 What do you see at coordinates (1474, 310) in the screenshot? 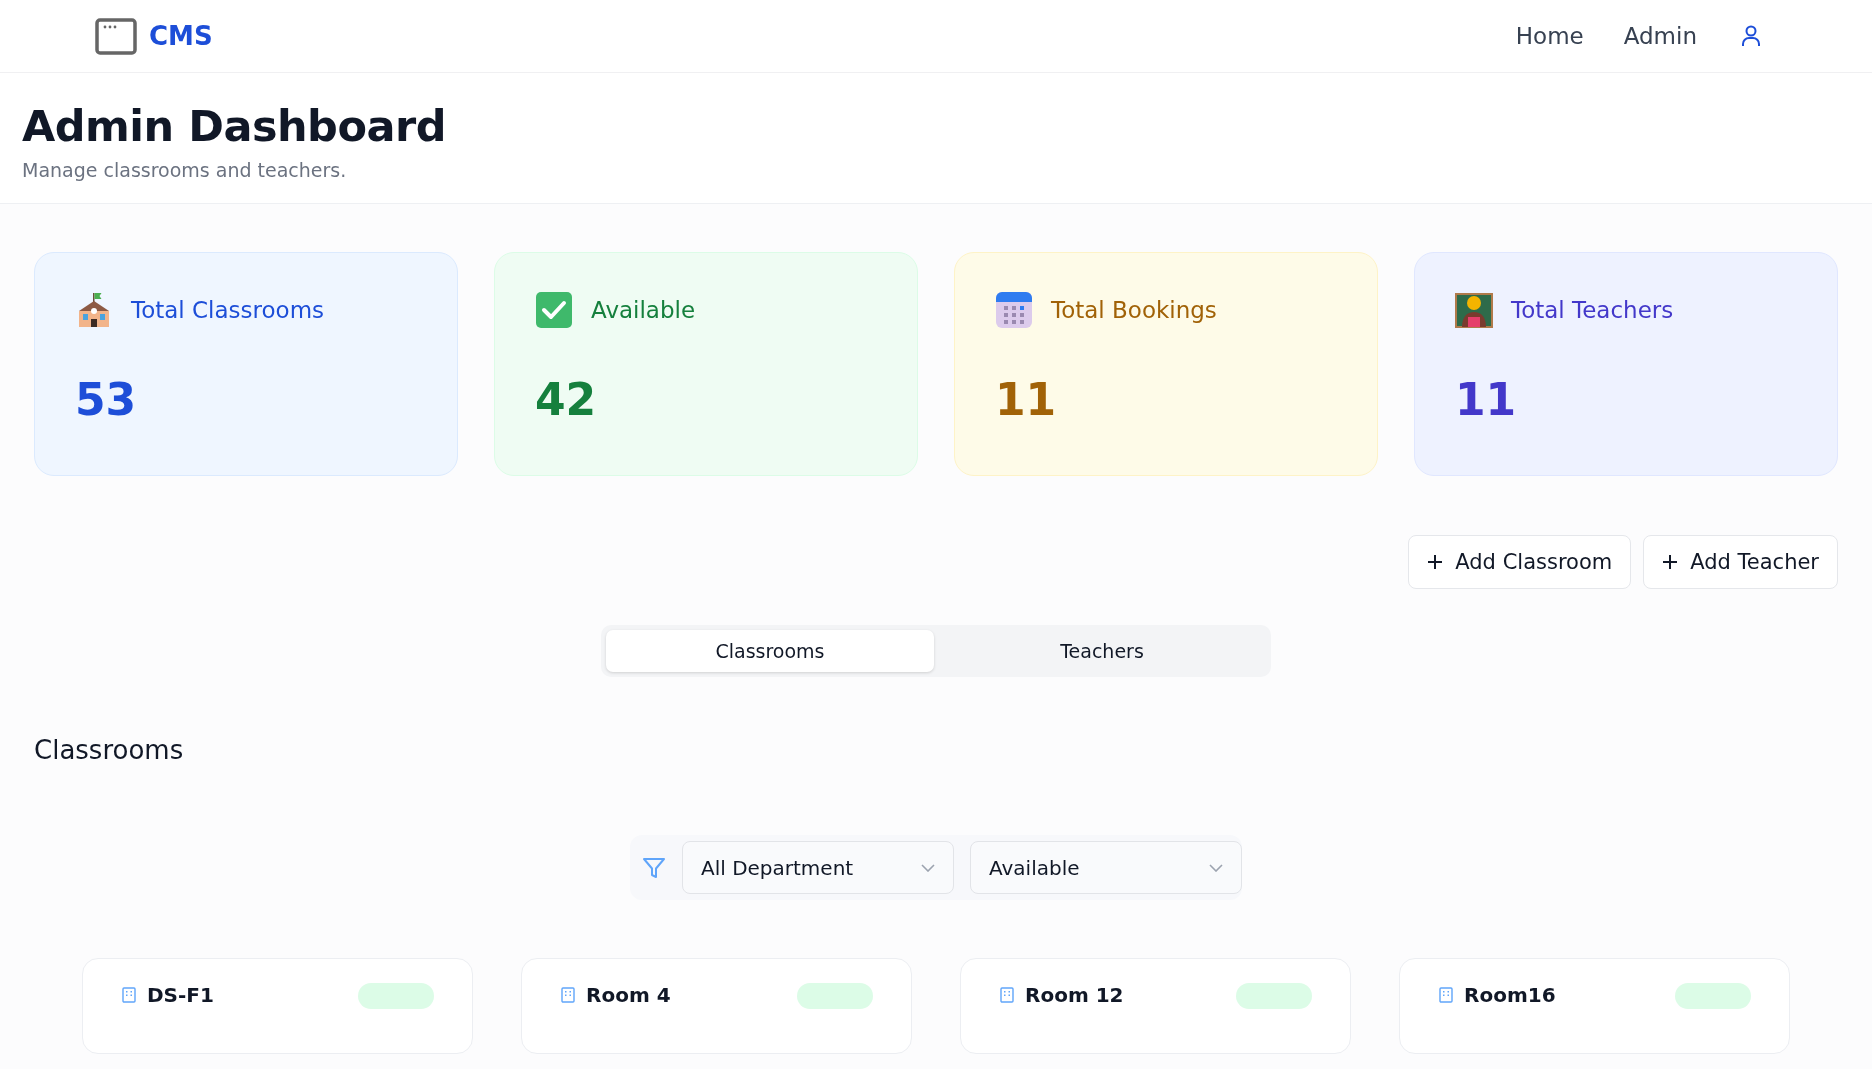
I see `teacher-icon` at bounding box center [1474, 310].